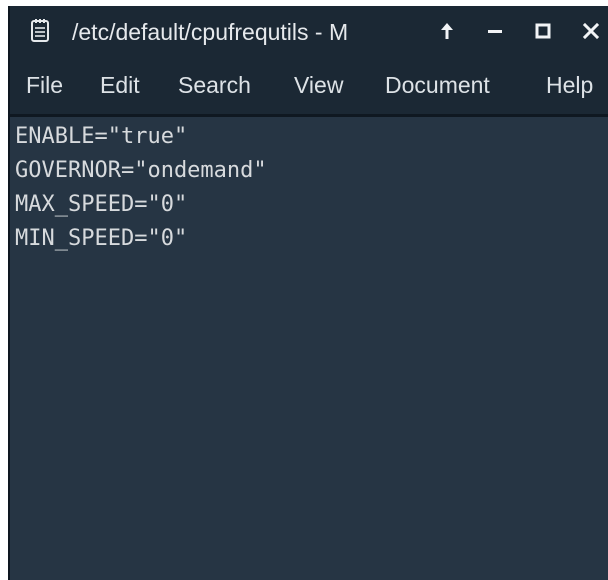 Image resolution: width=608 pixels, height=580 pixels. I want to click on maximize-icon, so click(543, 31).